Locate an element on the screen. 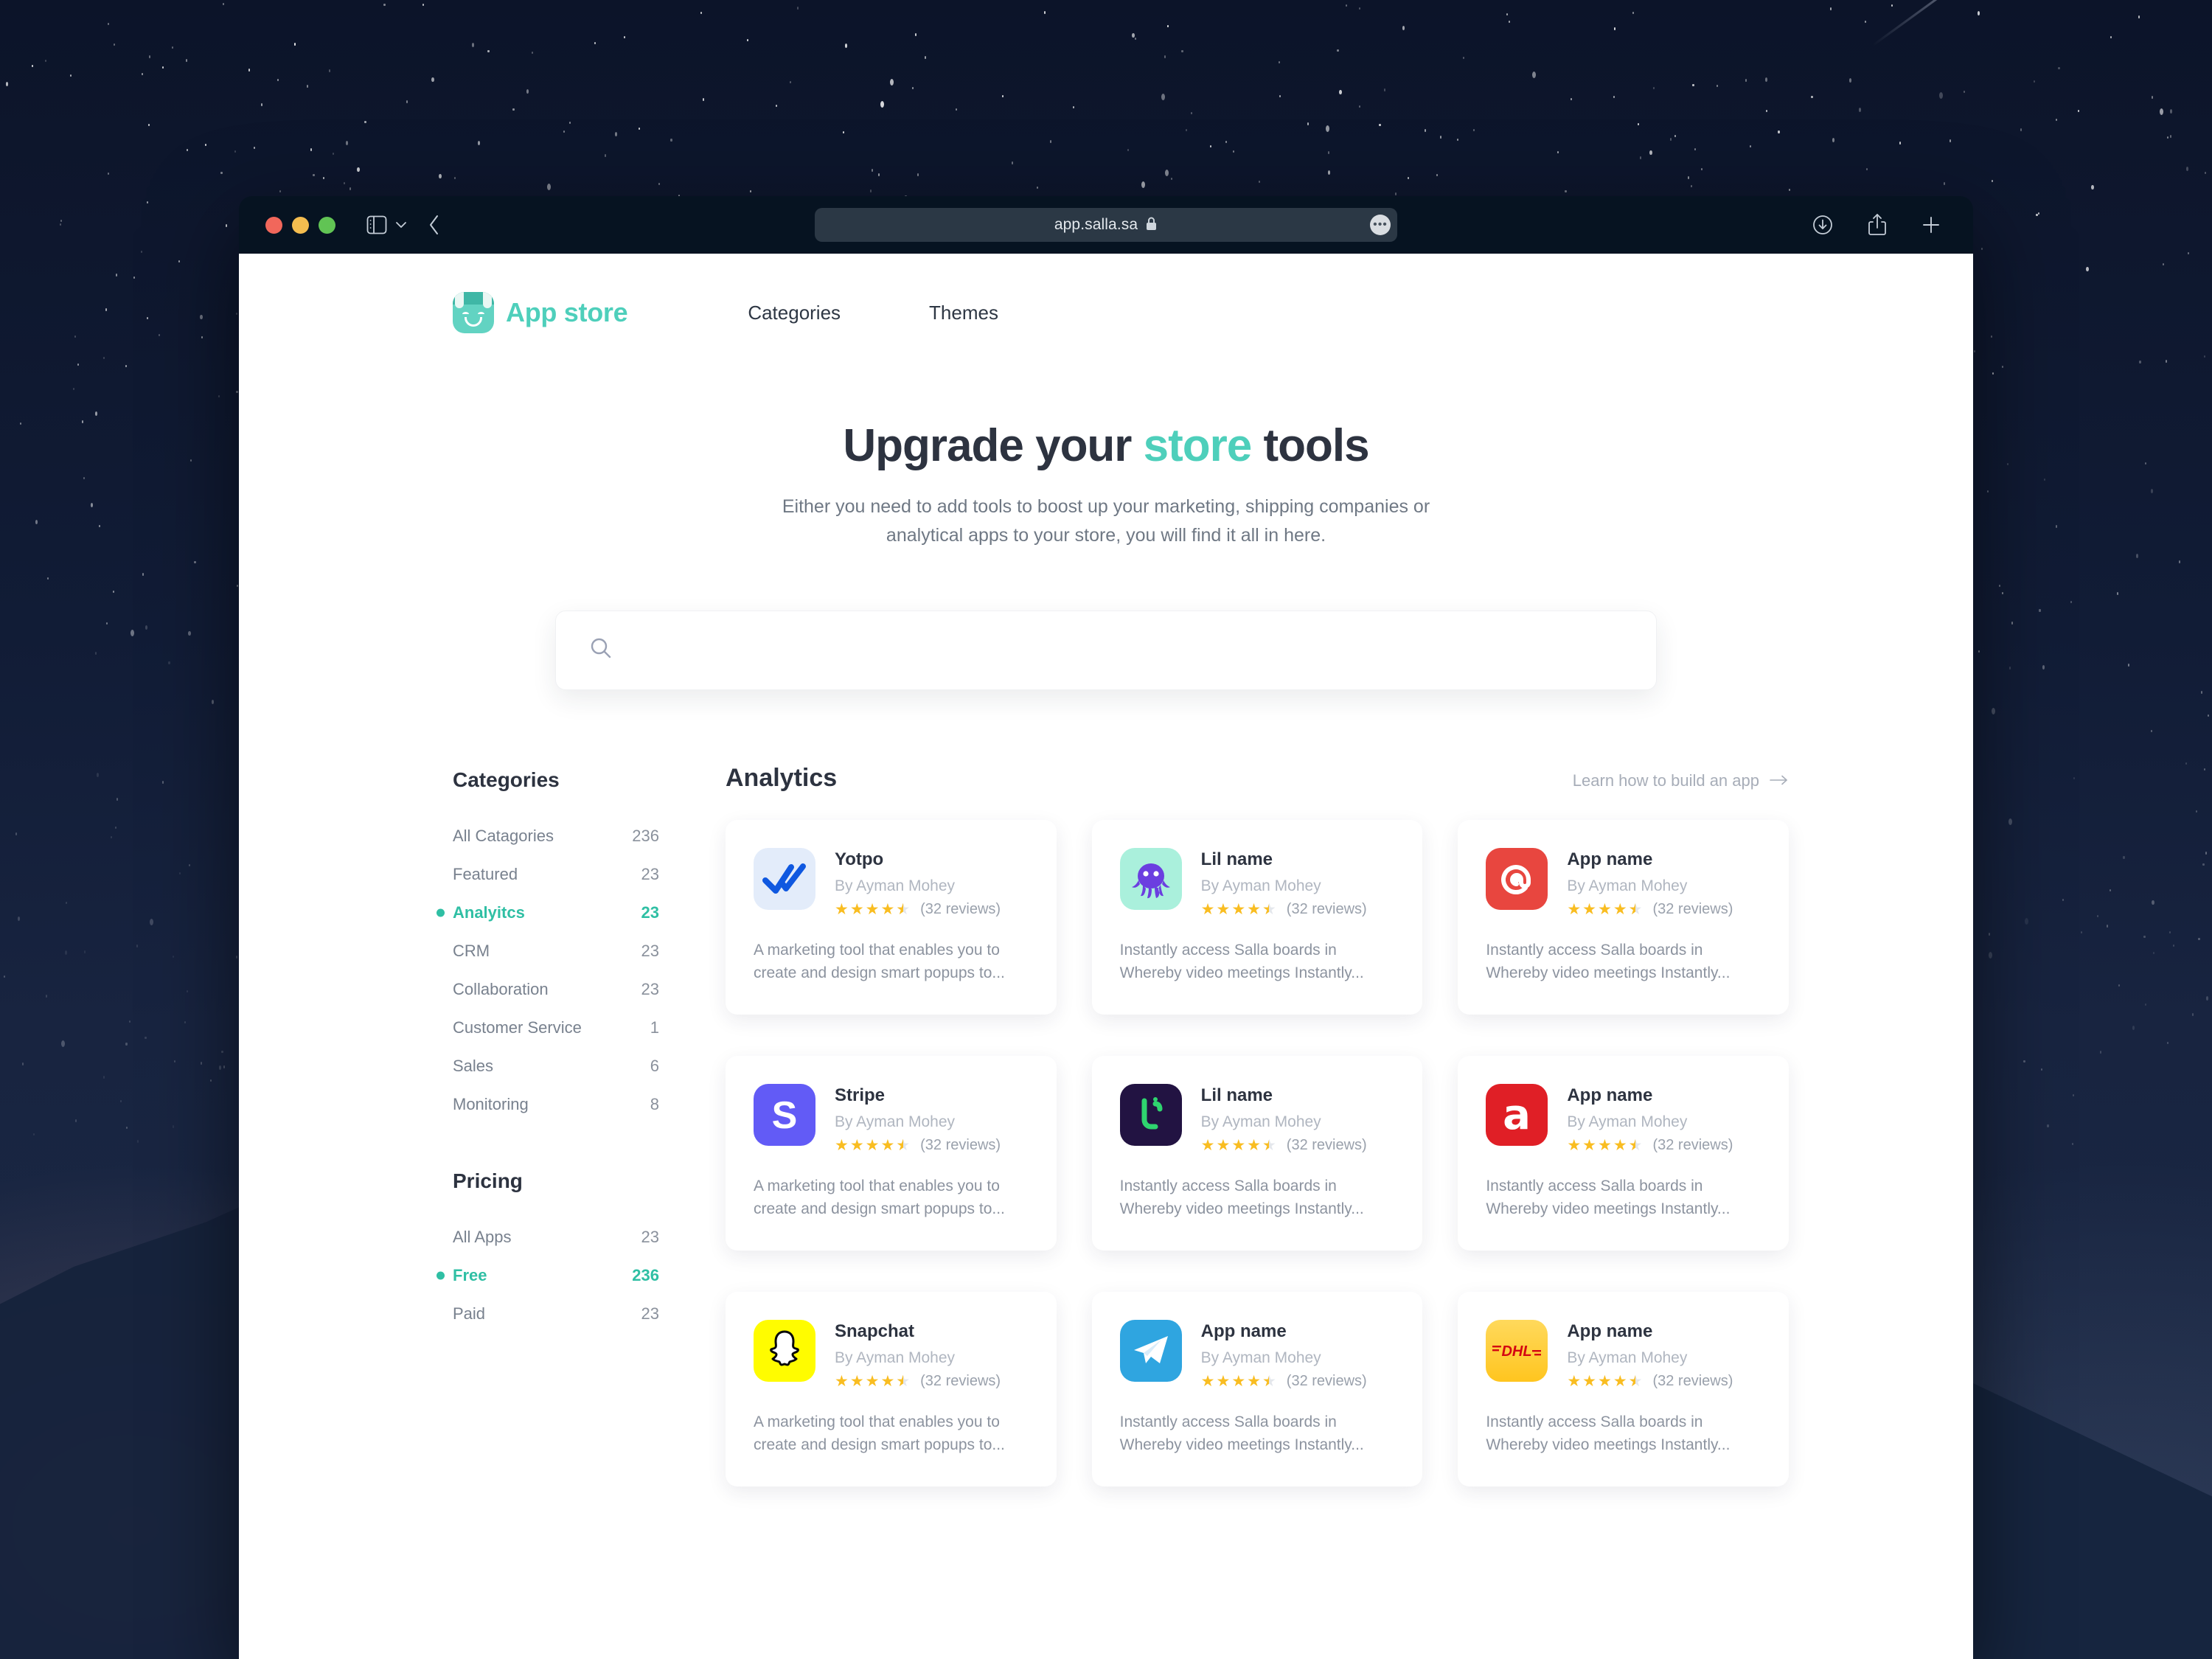 This screenshot has width=2212, height=1659. letter-a-icon: a is located at coordinates (1517, 1114).